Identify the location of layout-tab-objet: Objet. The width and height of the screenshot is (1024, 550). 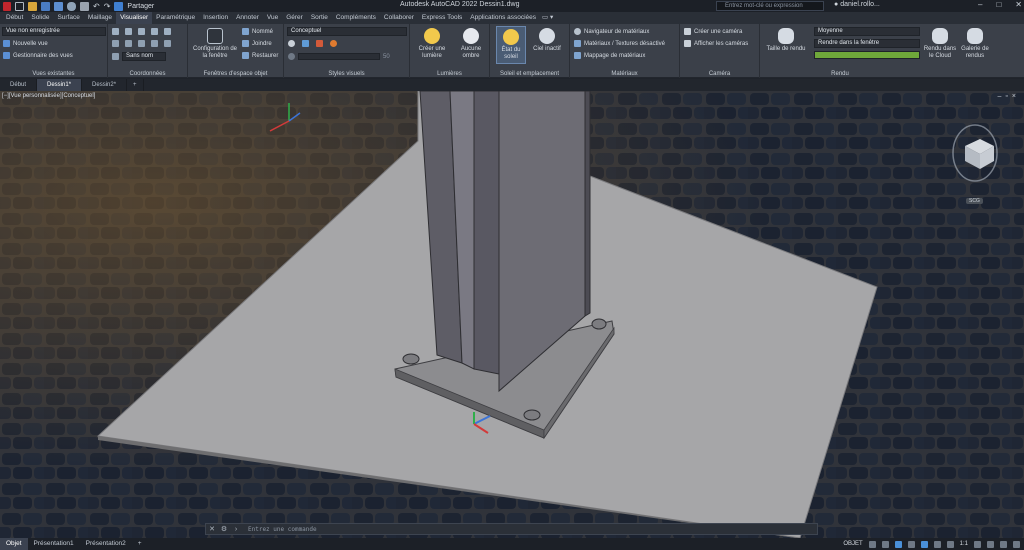
(14, 544).